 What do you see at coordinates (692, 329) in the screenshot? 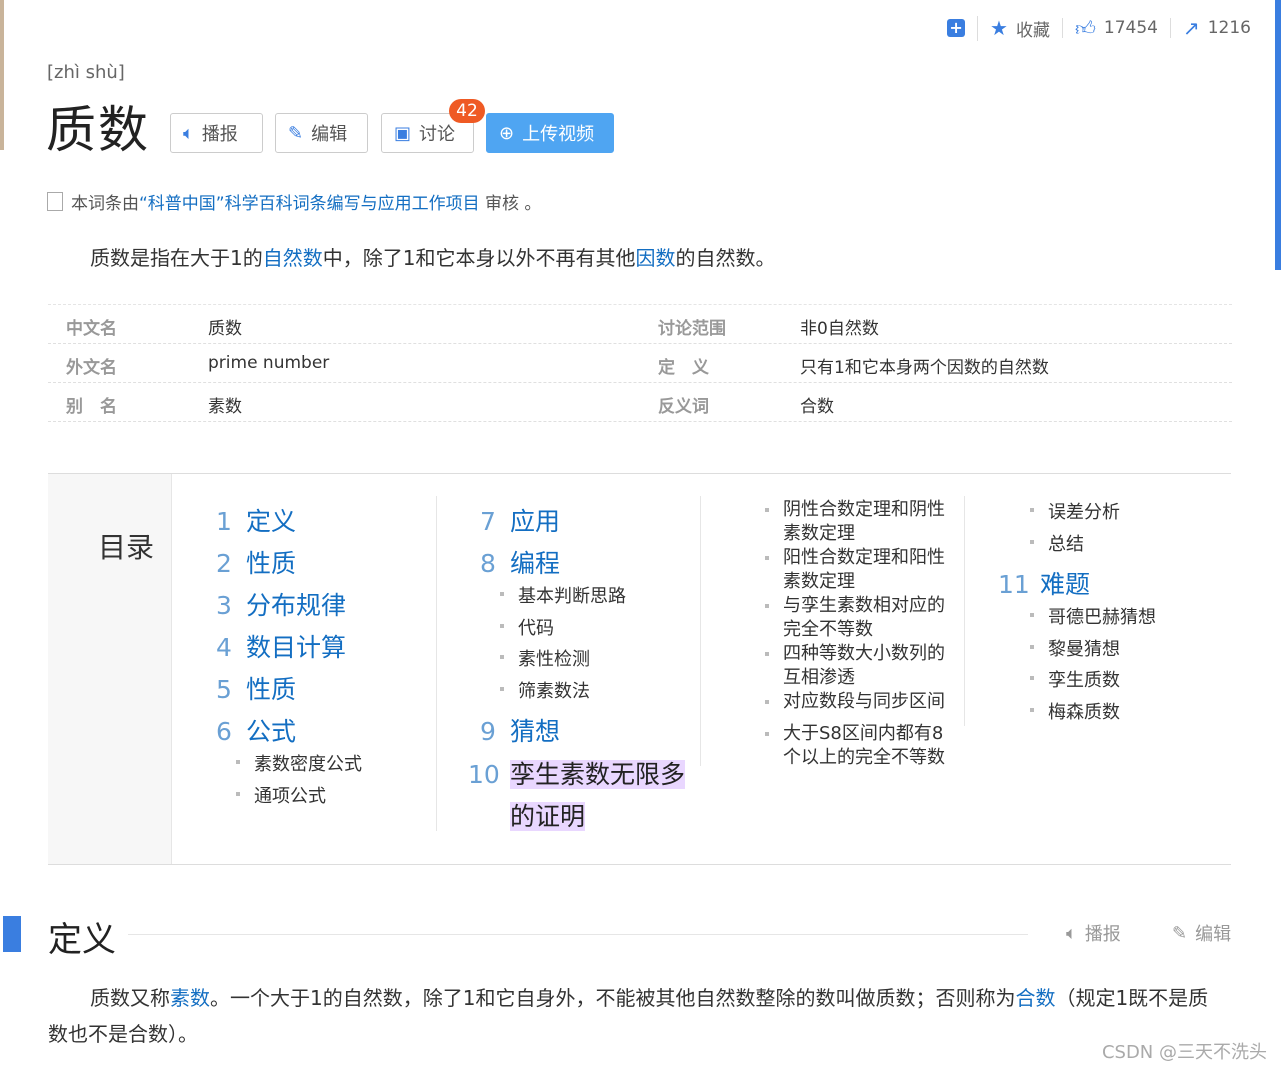
I see `info-key: 讨论范围` at bounding box center [692, 329].